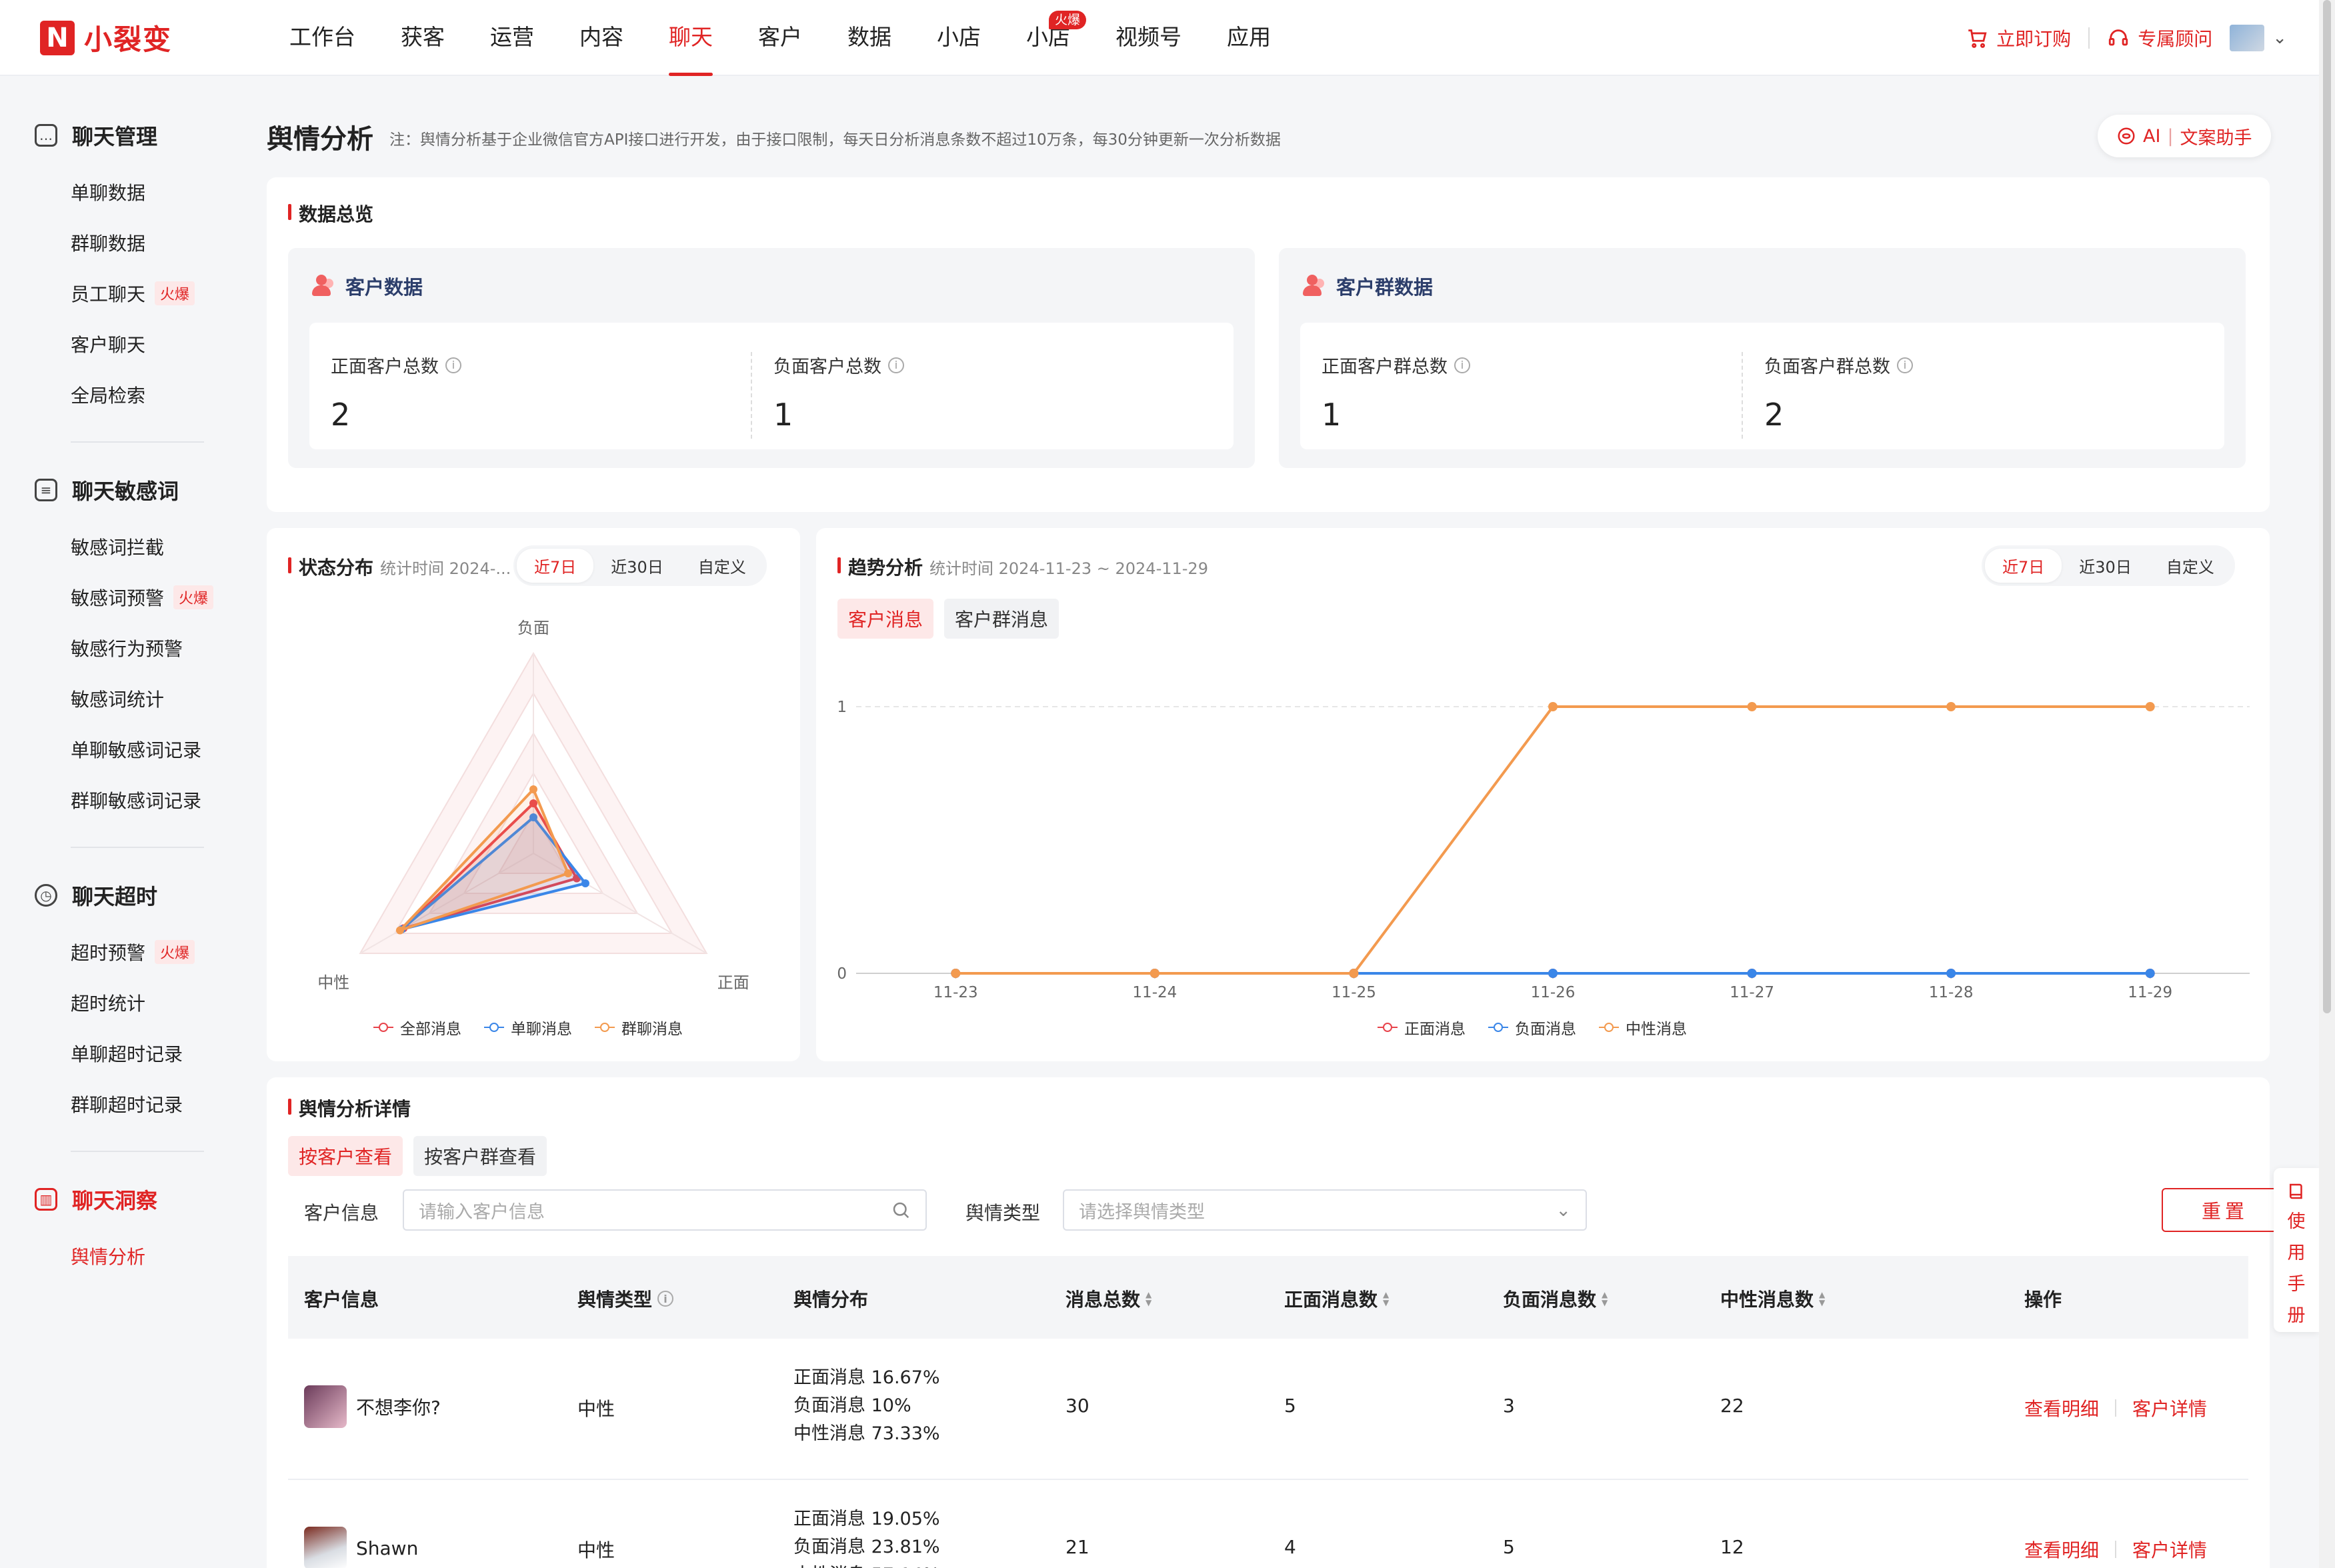  Describe the element at coordinates (528, 1027) in the screenshot. I see `legend-single: 单聊消息` at that location.